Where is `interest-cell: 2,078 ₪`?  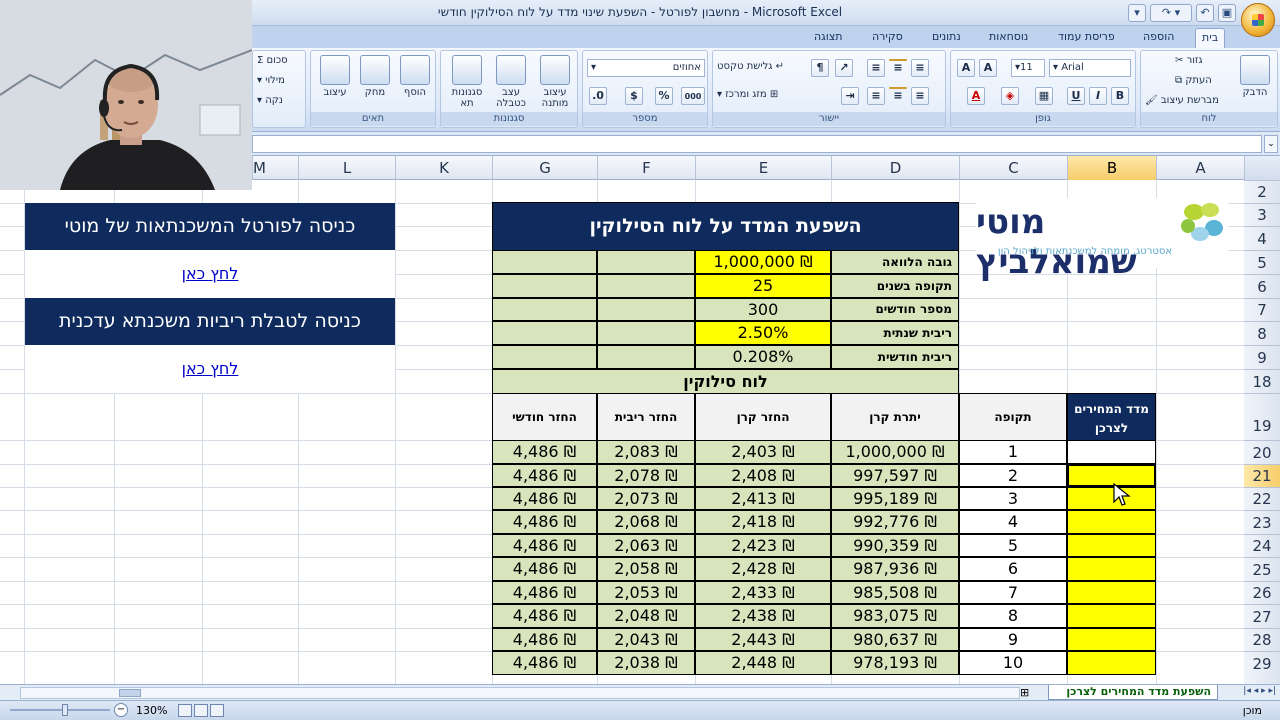 interest-cell: 2,078 ₪ is located at coordinates (646, 475).